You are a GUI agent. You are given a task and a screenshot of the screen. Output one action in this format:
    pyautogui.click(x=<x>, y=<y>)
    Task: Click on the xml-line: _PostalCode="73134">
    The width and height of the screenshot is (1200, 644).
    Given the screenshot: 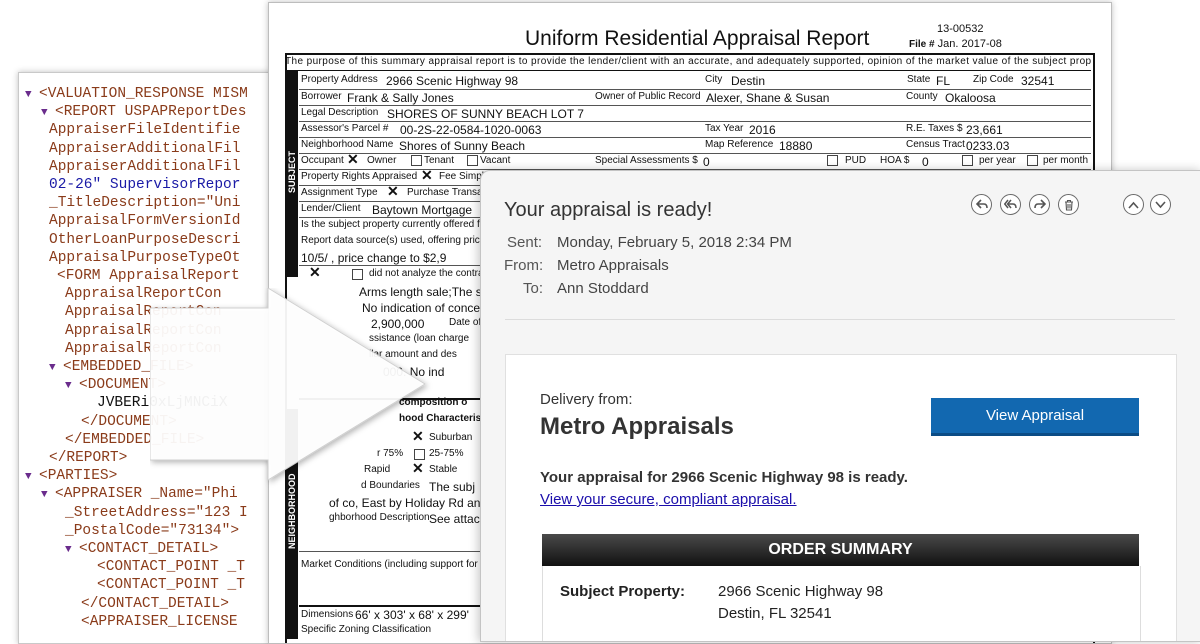 What is the action you would take?
    pyautogui.click(x=152, y=531)
    